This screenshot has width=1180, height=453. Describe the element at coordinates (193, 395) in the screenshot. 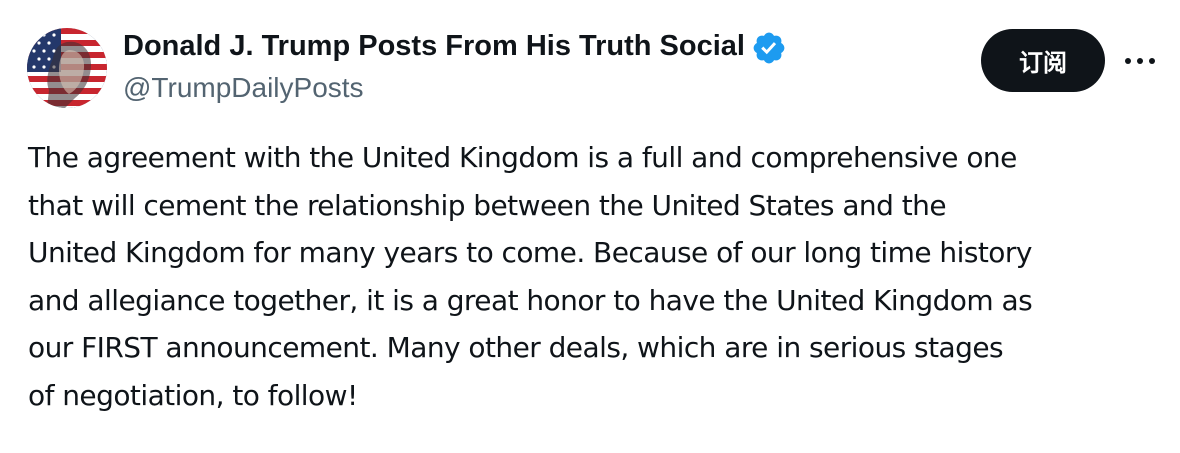

I see `post-text-line: of negotiation, to follow!` at that location.